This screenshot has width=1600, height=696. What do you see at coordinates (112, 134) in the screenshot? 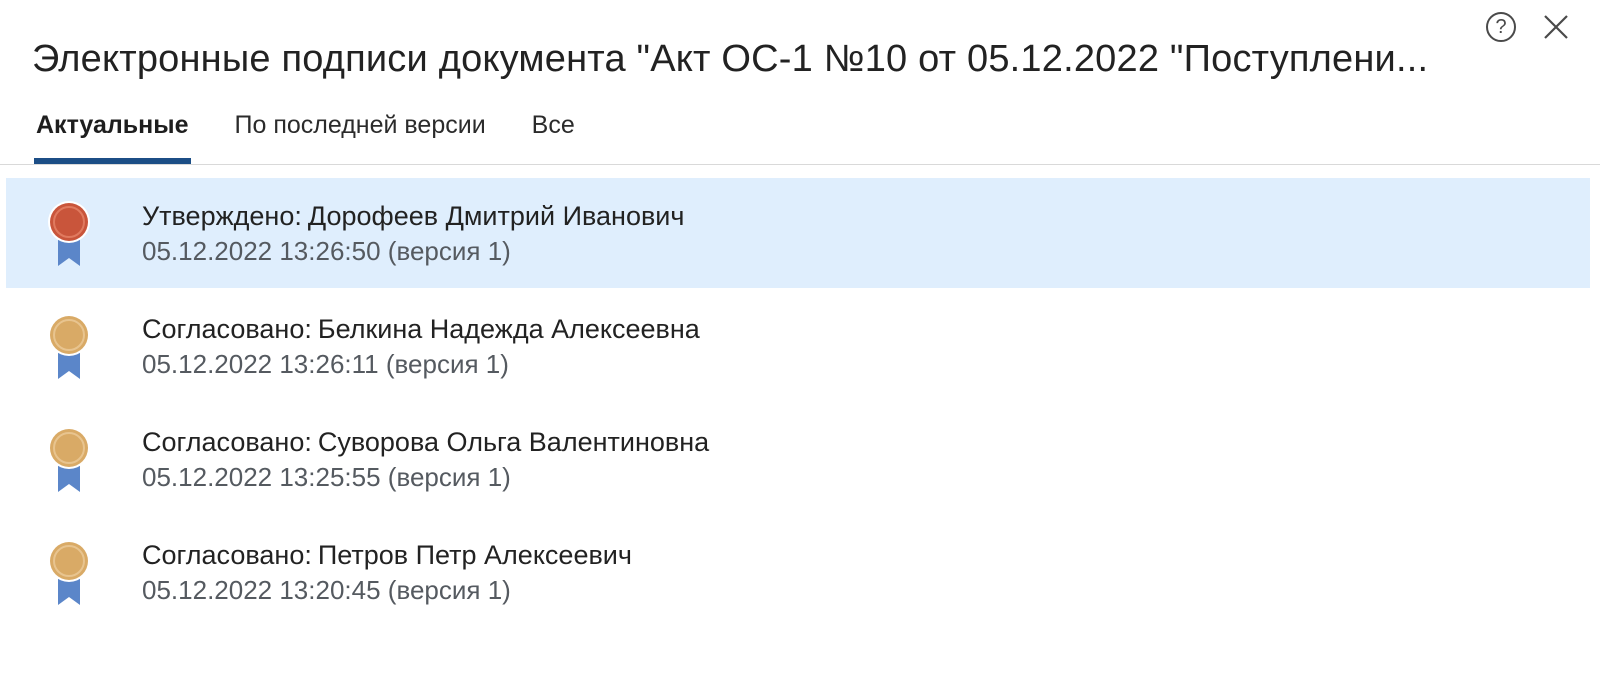
I see `tab-actual: Актуальные` at bounding box center [112, 134].